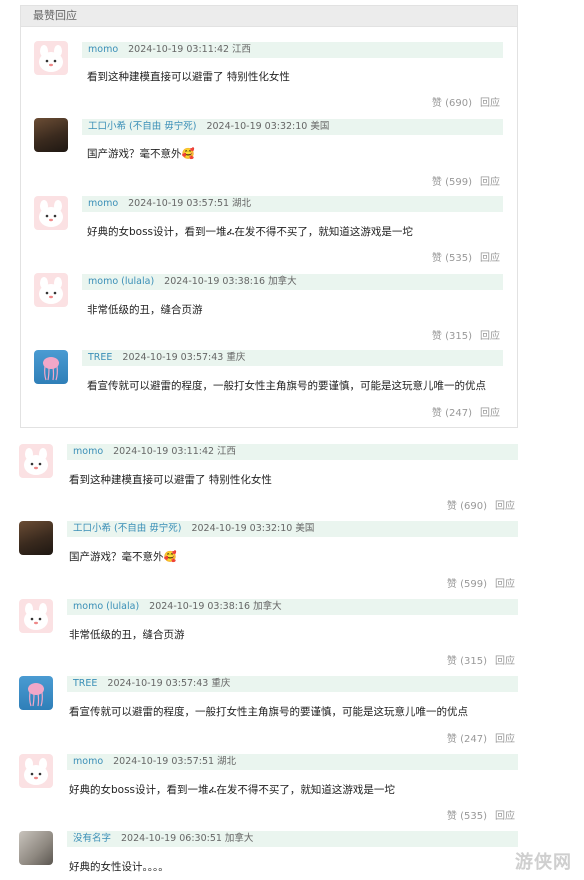  What do you see at coordinates (242, 528) in the screenshot?
I see `timestamp: 2024-10-19 03:32:10` at bounding box center [242, 528].